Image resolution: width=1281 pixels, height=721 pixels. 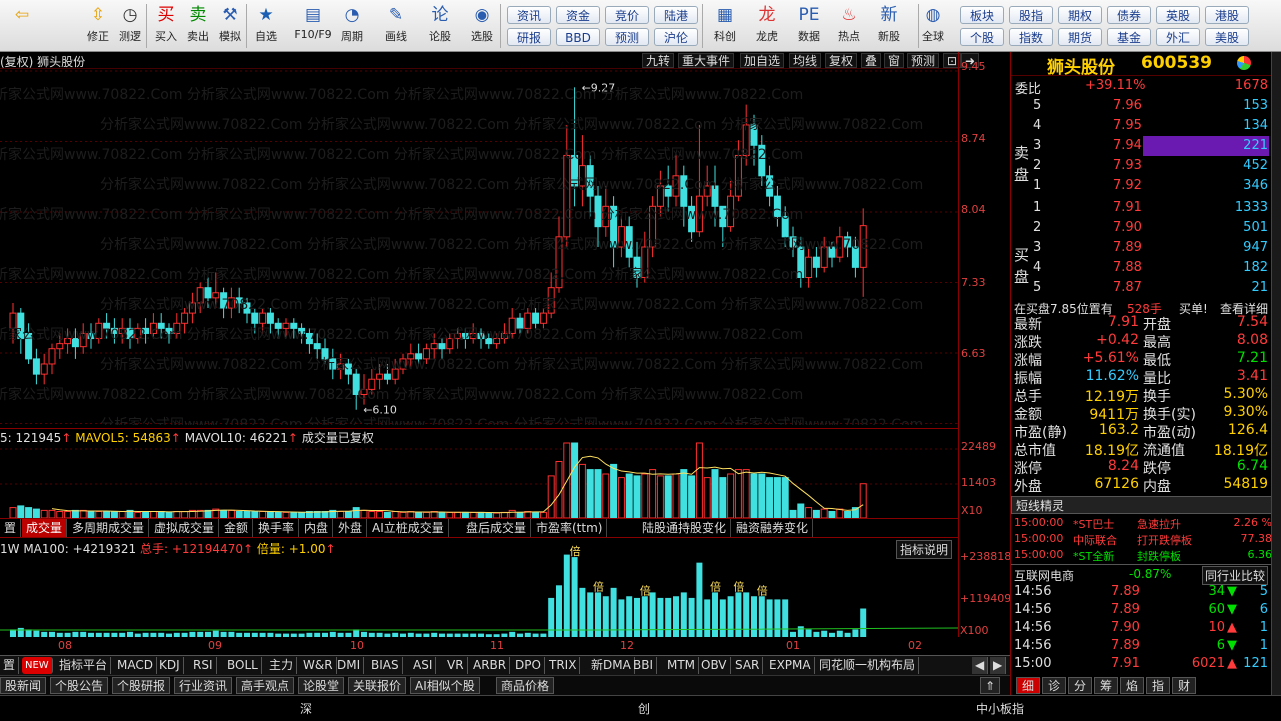 What do you see at coordinates (317, 528) in the screenshot?
I see `vol-tab-6: 内盘` at bounding box center [317, 528].